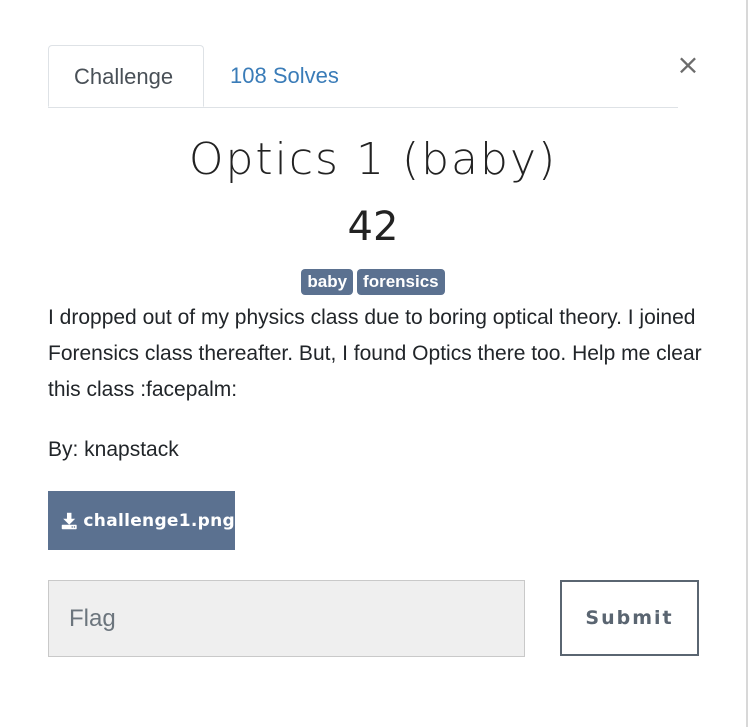 The image size is (748, 727). I want to click on submit-button: Submit, so click(629, 618).